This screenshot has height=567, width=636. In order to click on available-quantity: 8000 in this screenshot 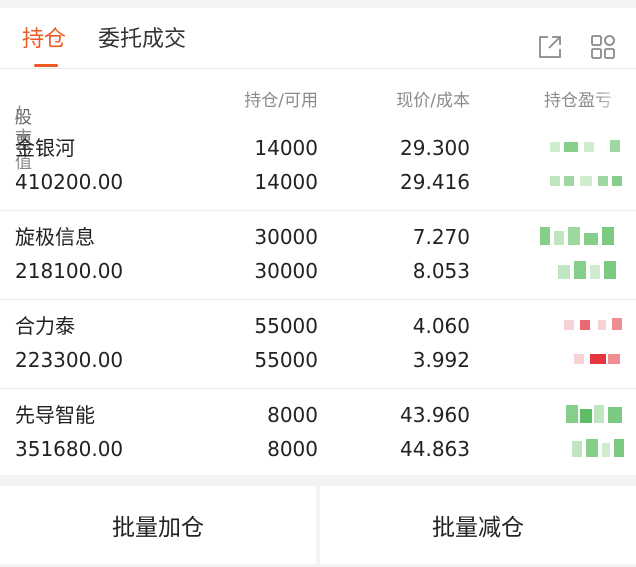, I will do `click(292, 449)`.